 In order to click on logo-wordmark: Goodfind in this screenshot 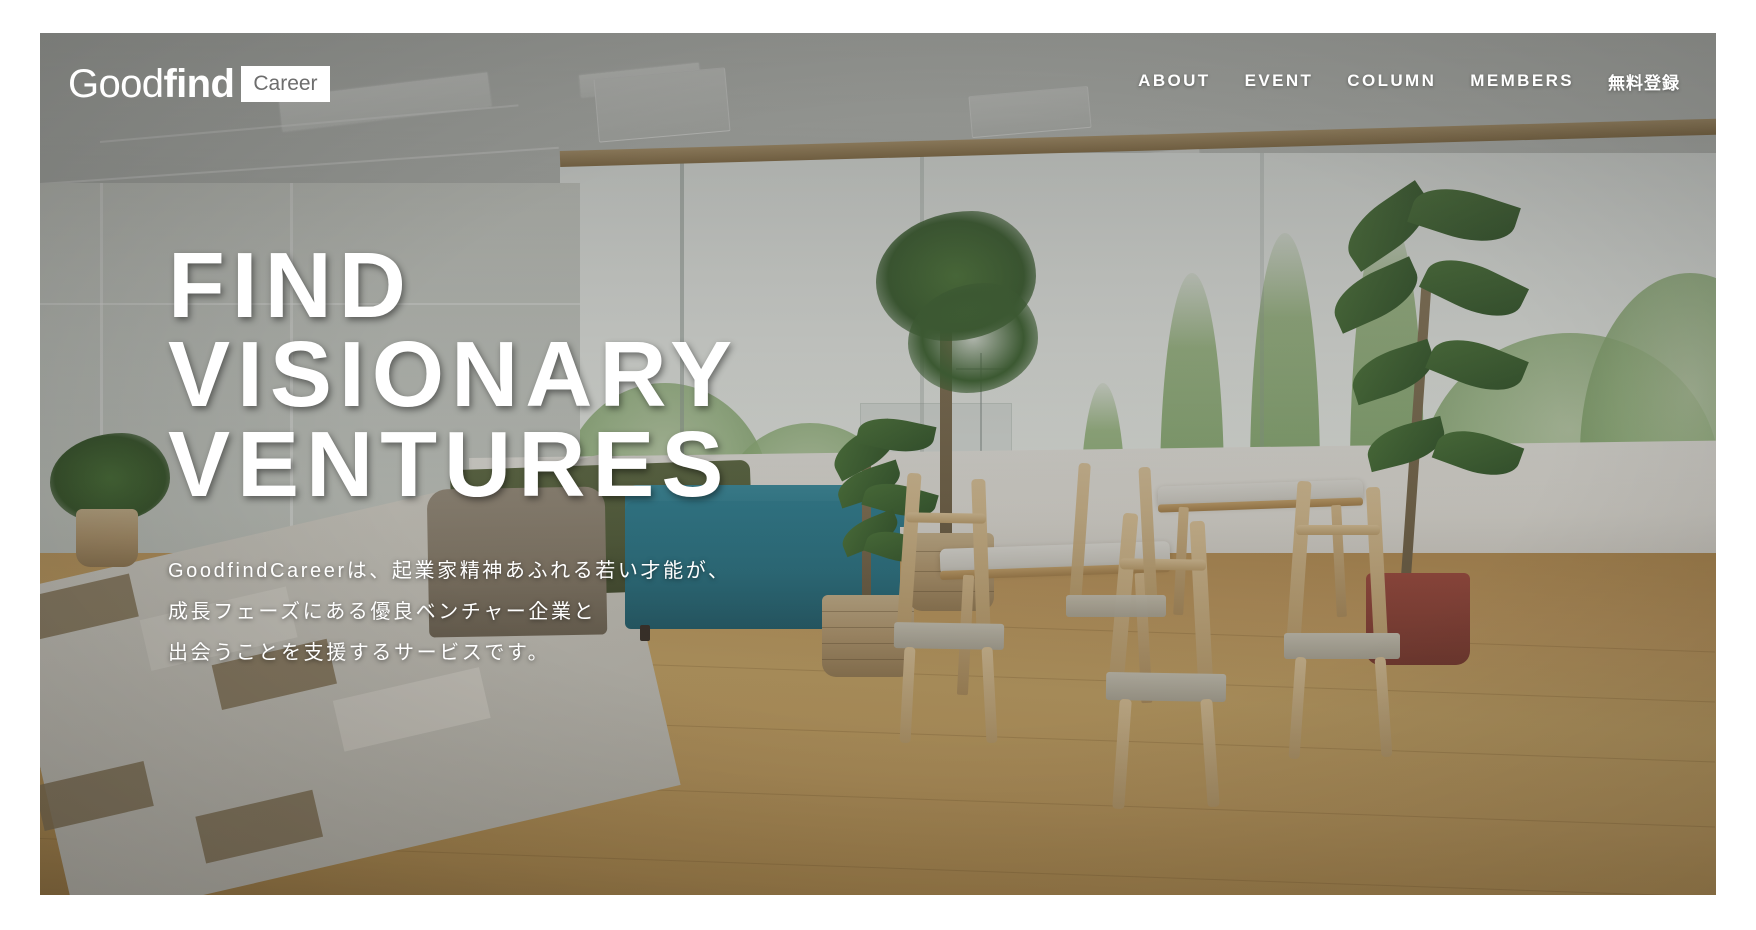, I will do `click(151, 84)`.